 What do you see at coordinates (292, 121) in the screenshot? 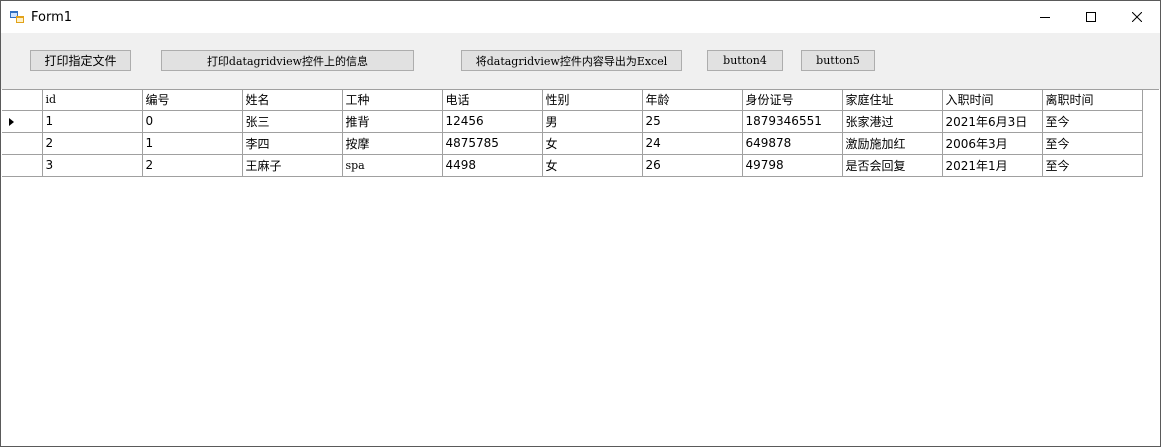
I see `table-cell: 张三` at bounding box center [292, 121].